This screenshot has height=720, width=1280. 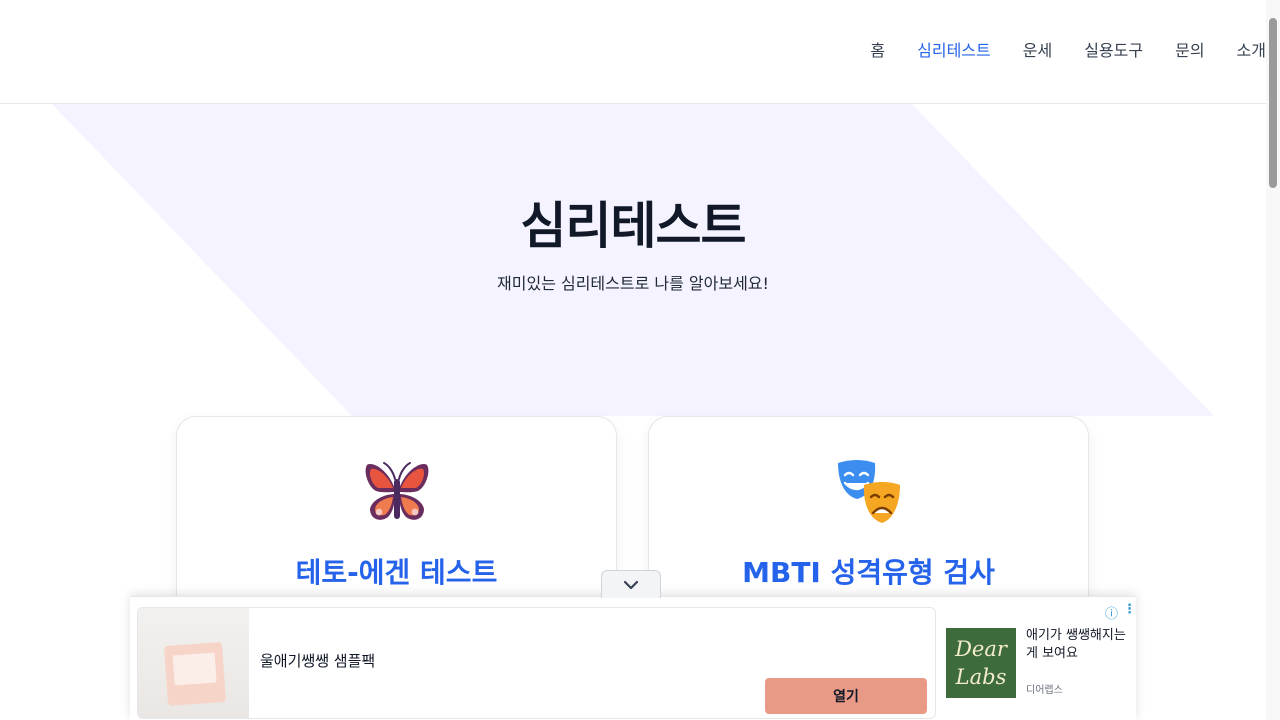 I want to click on logo-line-2: Labs, so click(x=981, y=677).